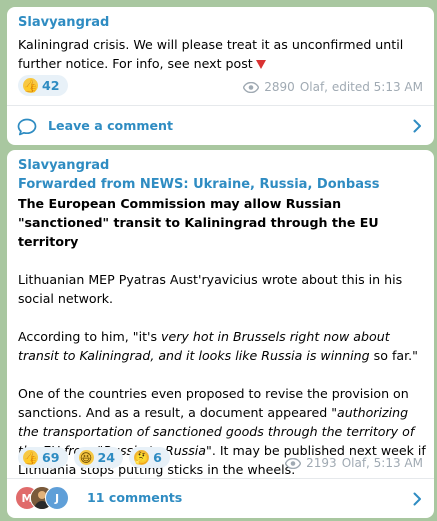  I want to click on reaction-count: 24, so click(106, 457).